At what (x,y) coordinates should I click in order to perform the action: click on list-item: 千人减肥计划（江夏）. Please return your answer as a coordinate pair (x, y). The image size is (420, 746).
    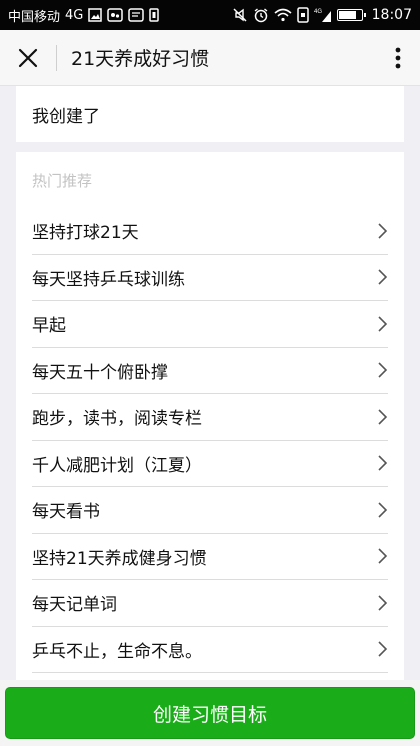
    Looking at the image, I should click on (210, 464).